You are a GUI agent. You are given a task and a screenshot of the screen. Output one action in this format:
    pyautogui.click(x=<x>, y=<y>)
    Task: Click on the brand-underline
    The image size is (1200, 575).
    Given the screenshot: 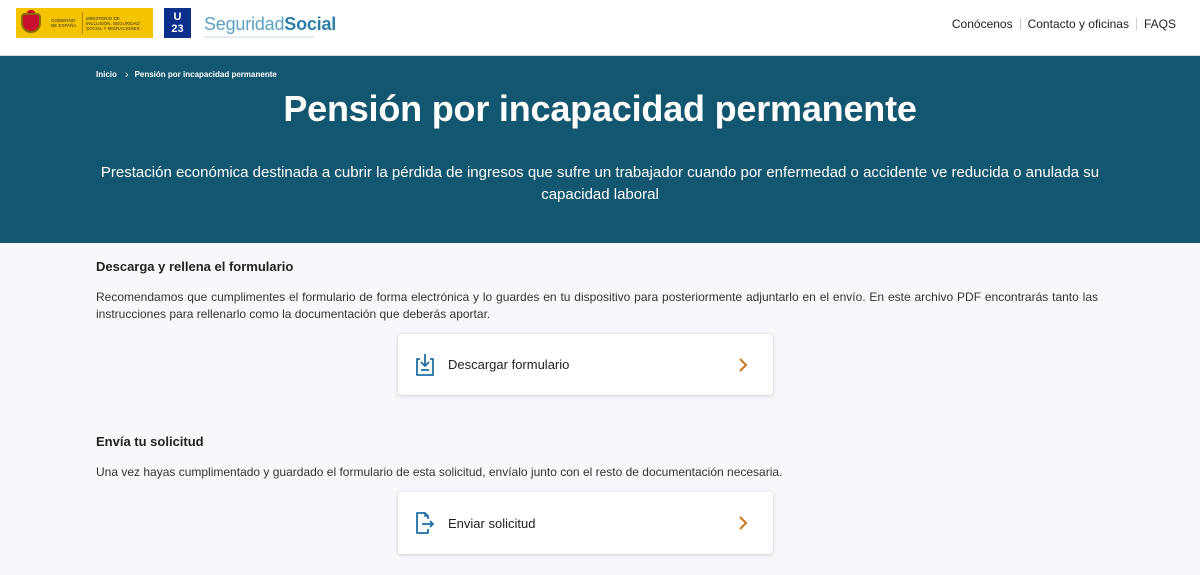 What is the action you would take?
    pyautogui.click(x=259, y=37)
    